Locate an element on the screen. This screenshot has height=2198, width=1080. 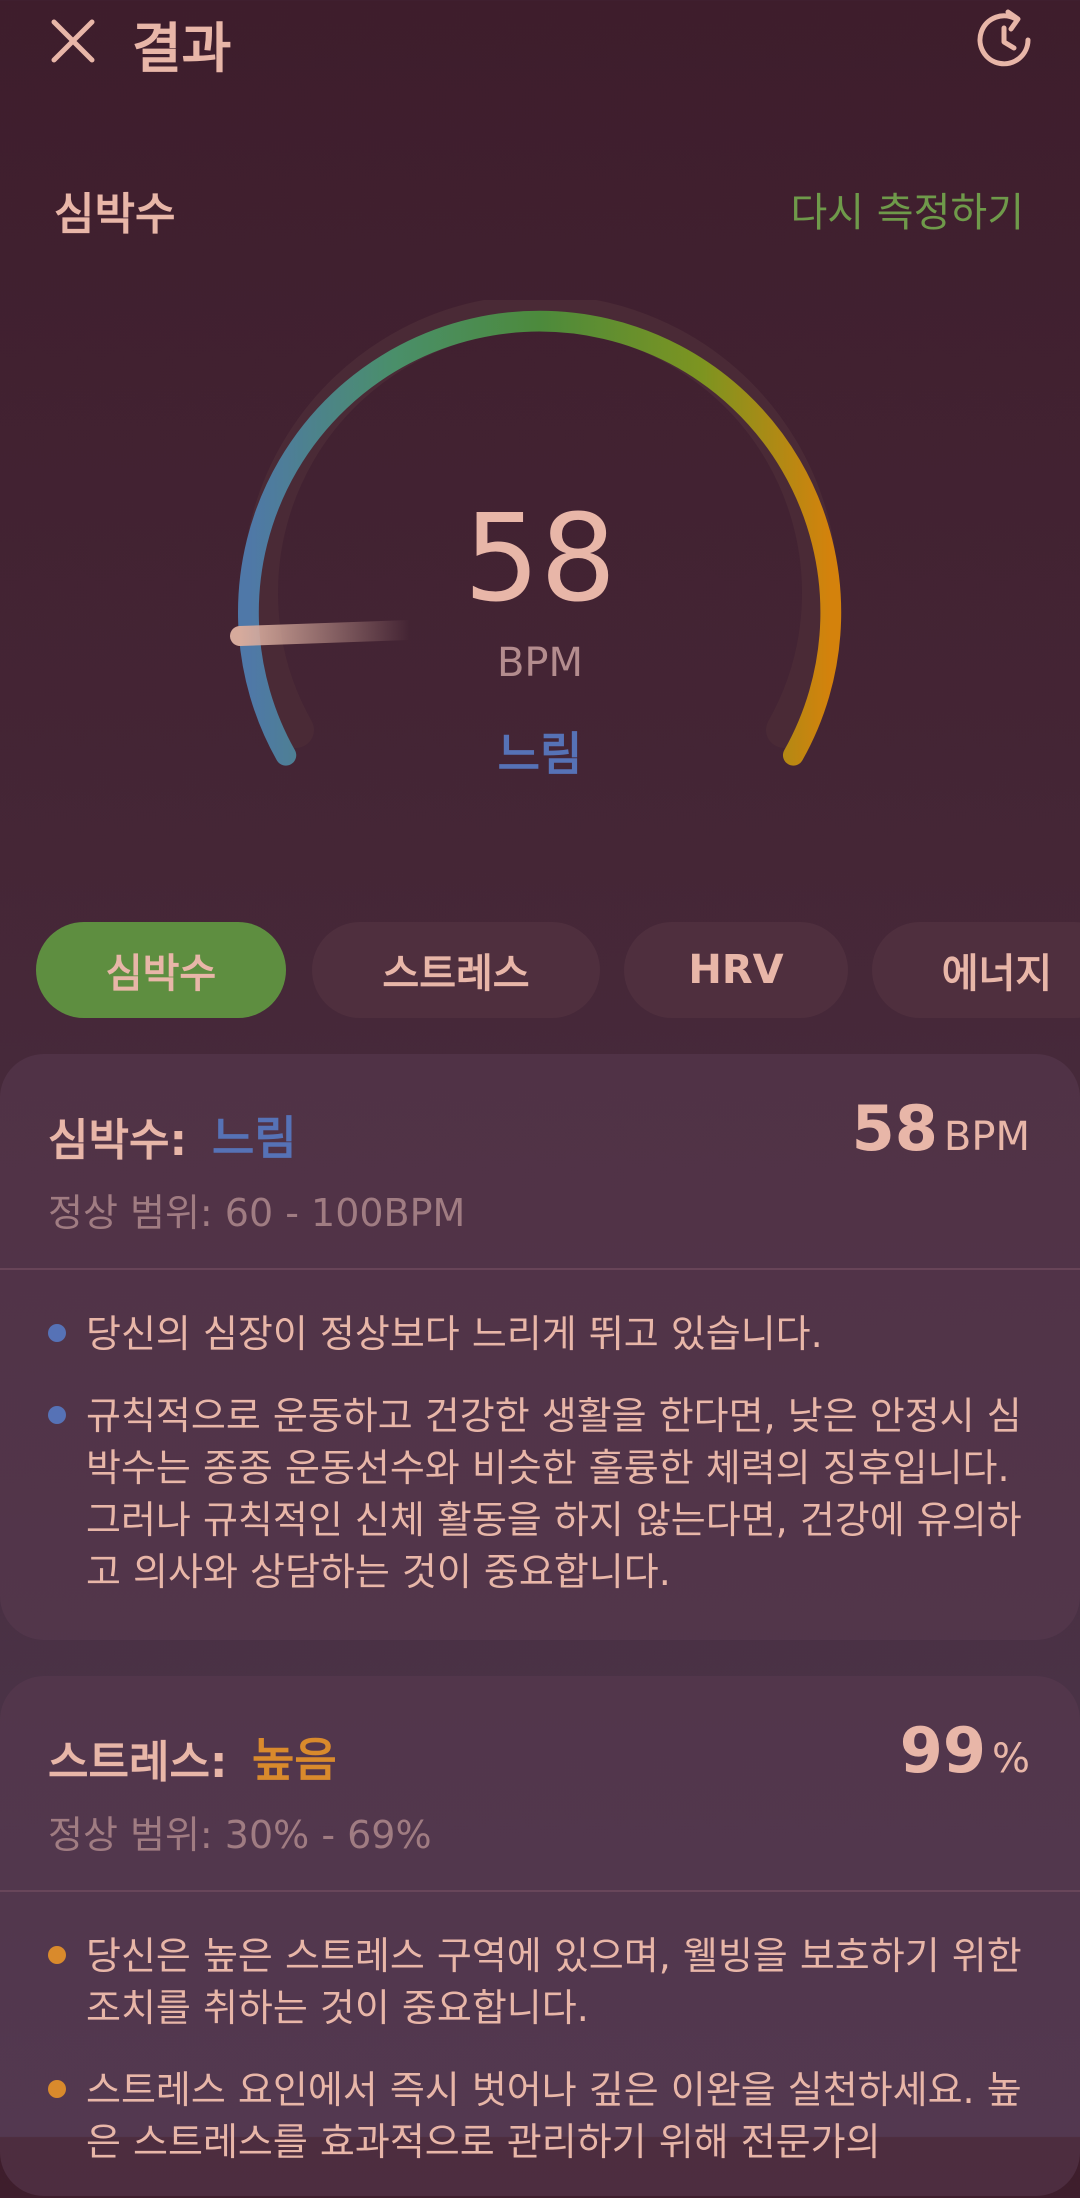
close-icon is located at coordinates (72, 40).